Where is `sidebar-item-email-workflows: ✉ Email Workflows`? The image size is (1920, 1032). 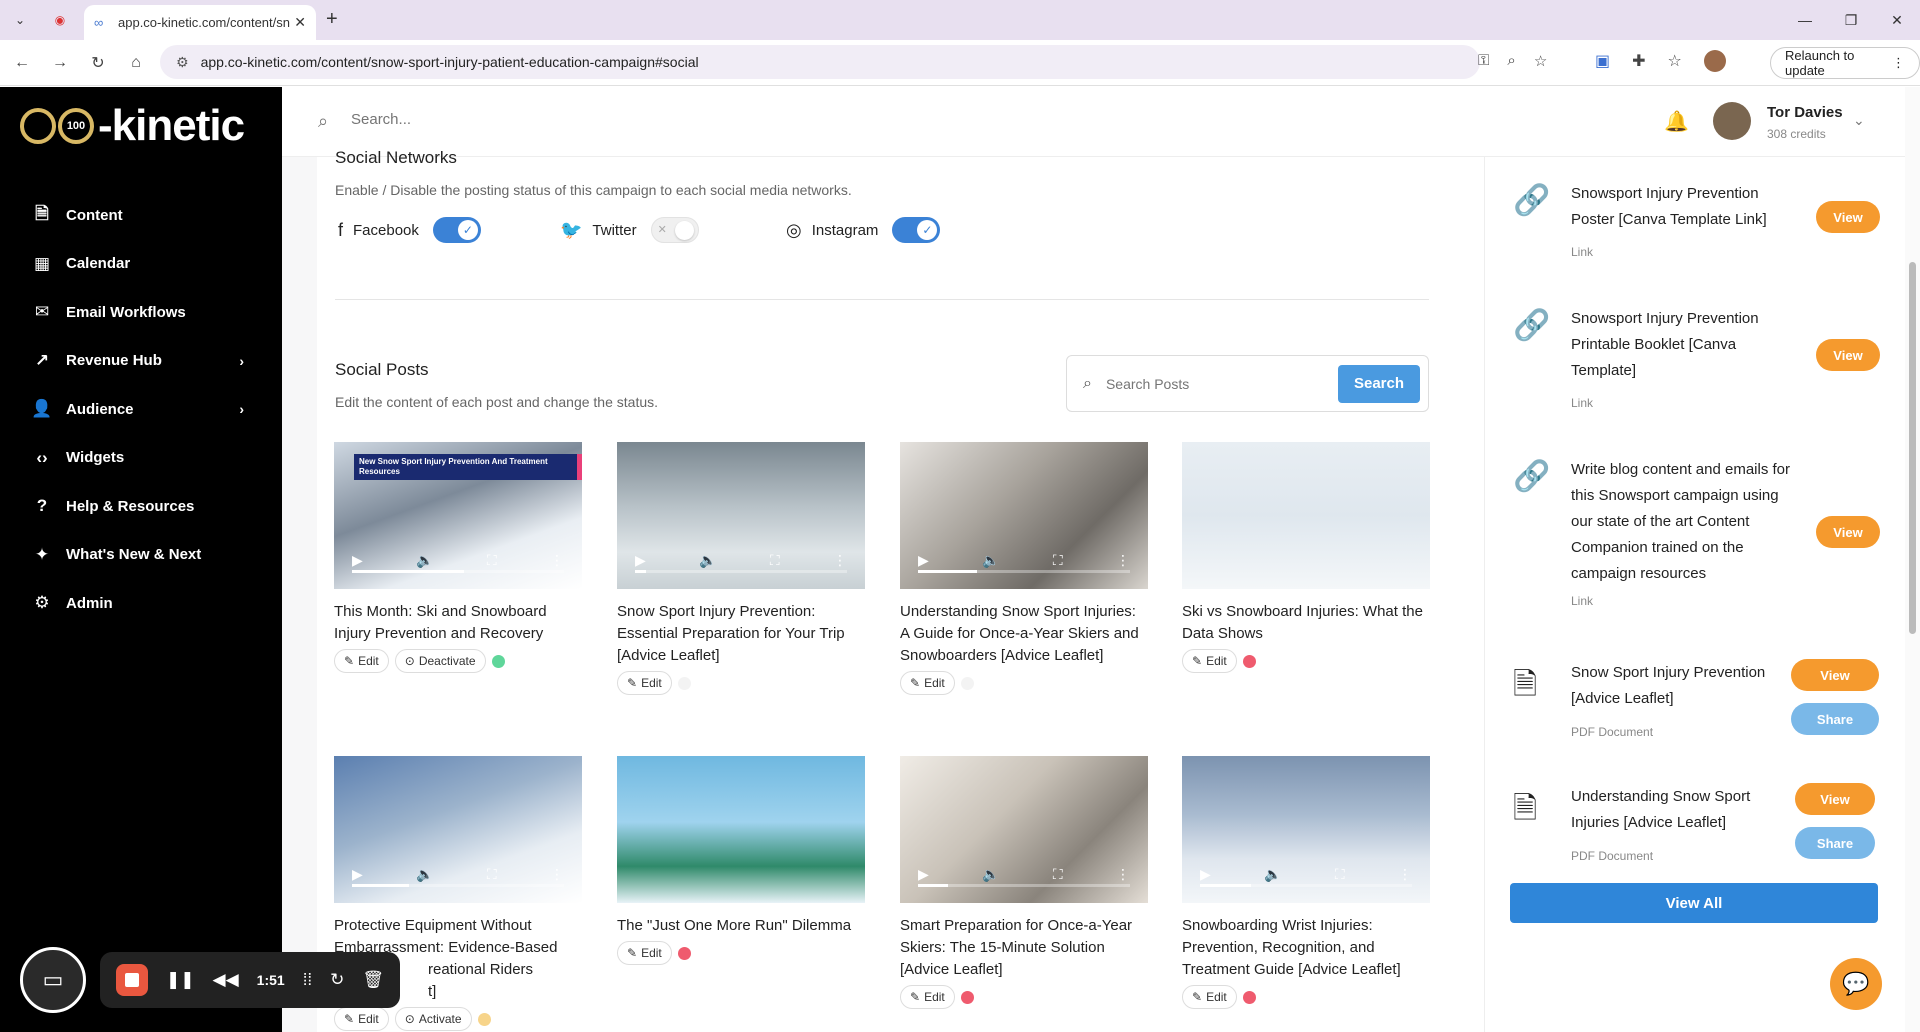 sidebar-item-email-workflows: ✉ Email Workflows is located at coordinates (141, 312).